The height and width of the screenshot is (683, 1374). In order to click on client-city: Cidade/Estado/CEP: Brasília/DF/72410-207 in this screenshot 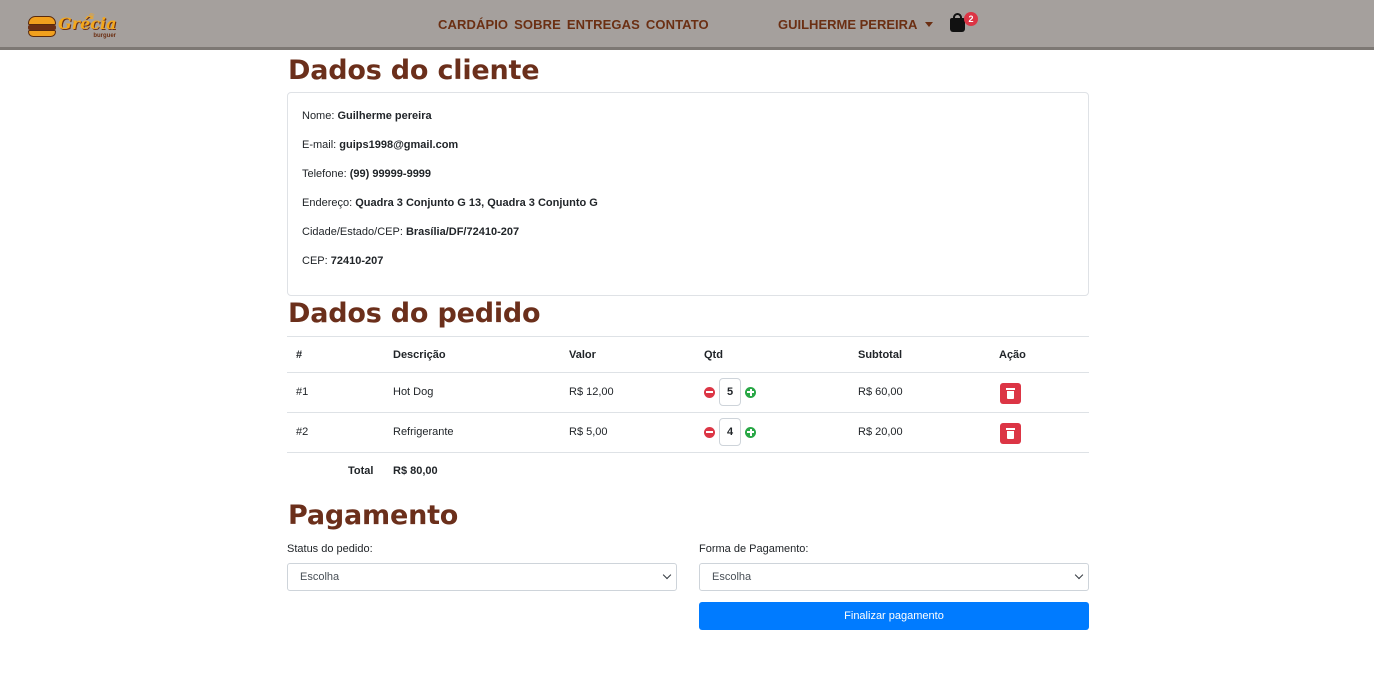, I will do `click(411, 232)`.